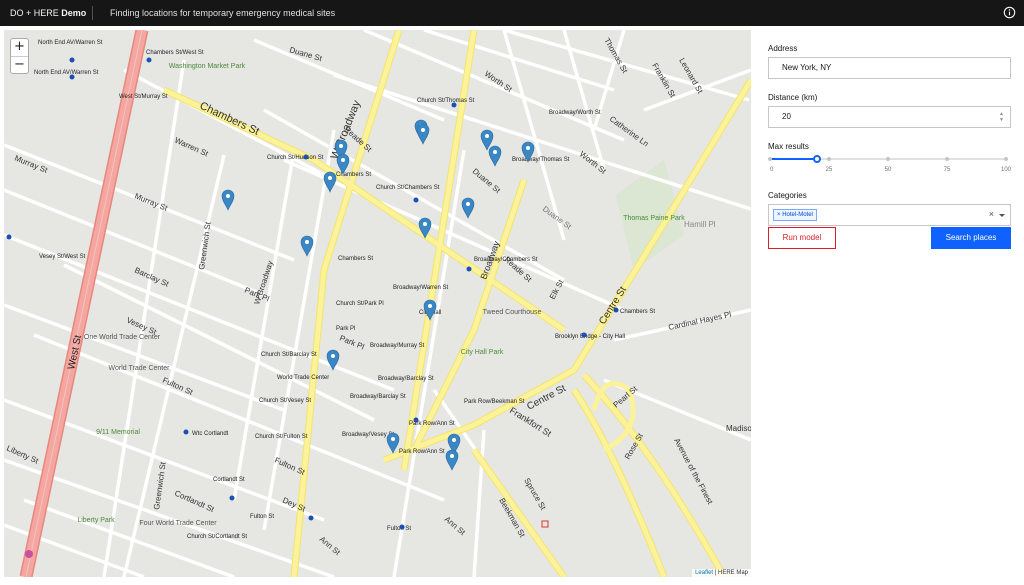 This screenshot has width=1024, height=585. I want to click on leaflet-link: Leaflet, so click(704, 573).